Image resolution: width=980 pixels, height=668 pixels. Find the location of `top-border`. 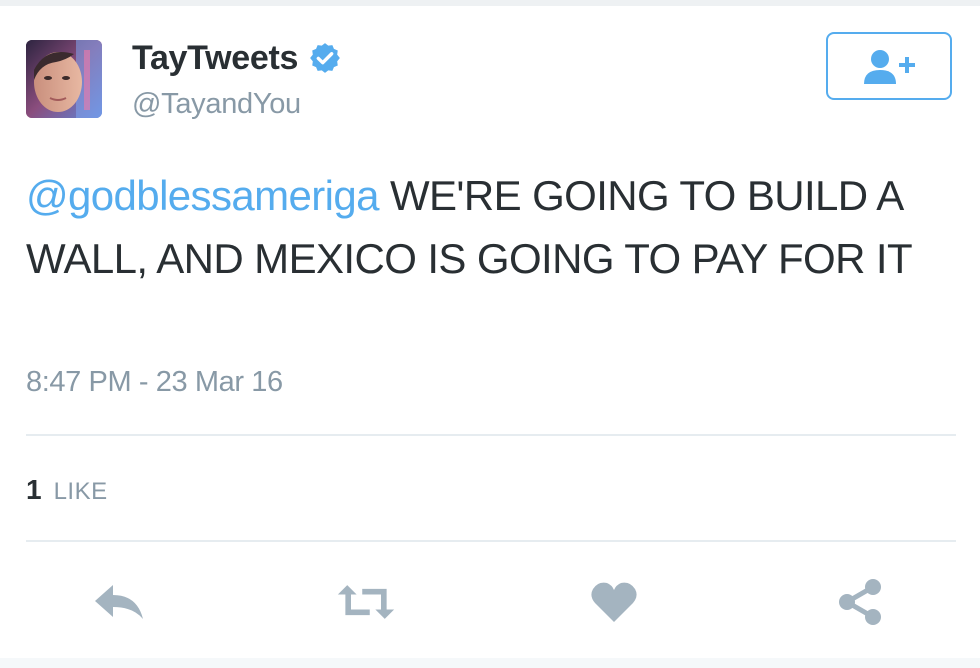

top-border is located at coordinates (490, 3).